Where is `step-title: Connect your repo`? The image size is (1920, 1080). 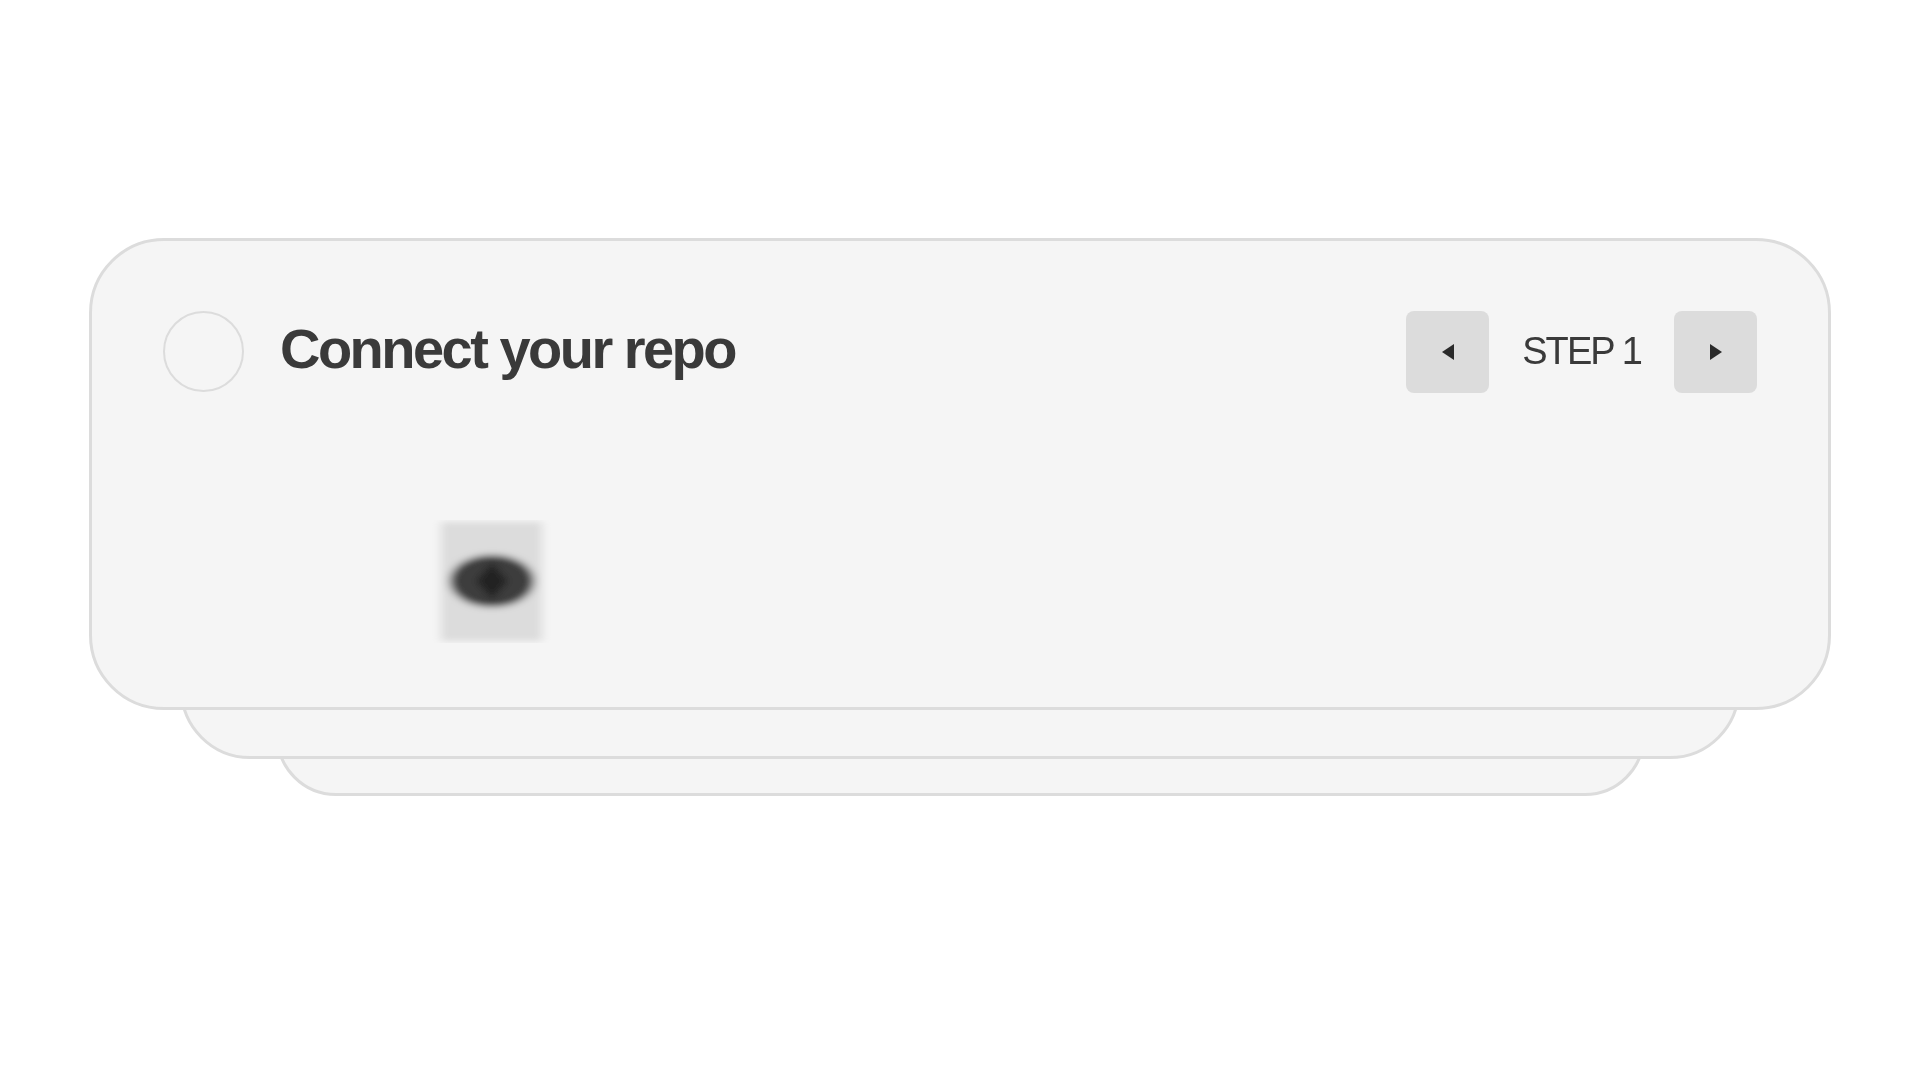 step-title: Connect your repo is located at coordinates (507, 351).